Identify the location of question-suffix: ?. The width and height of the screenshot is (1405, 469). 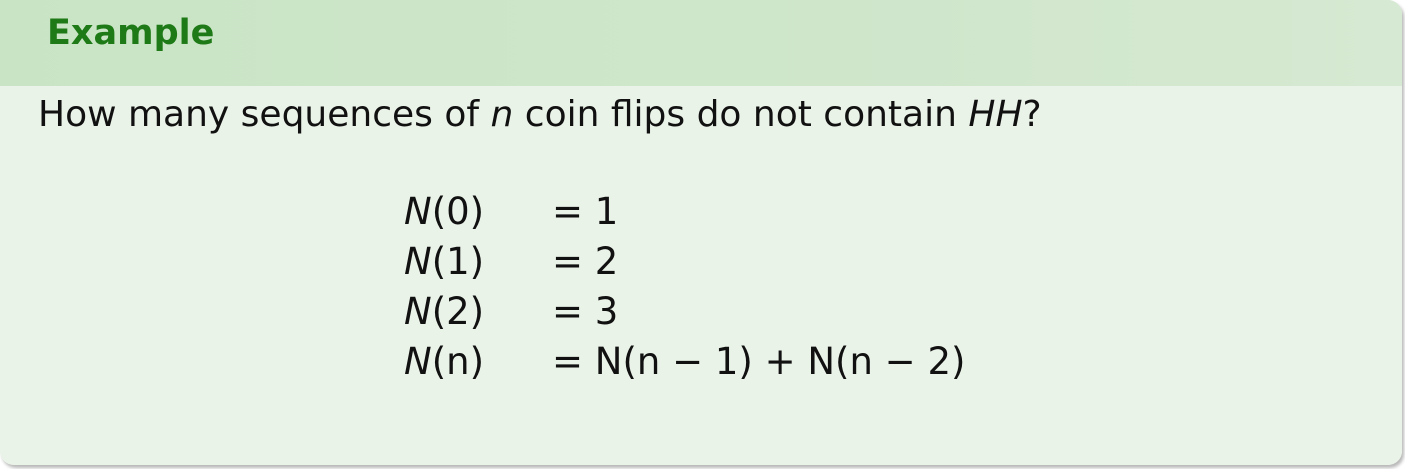
(1032, 114).